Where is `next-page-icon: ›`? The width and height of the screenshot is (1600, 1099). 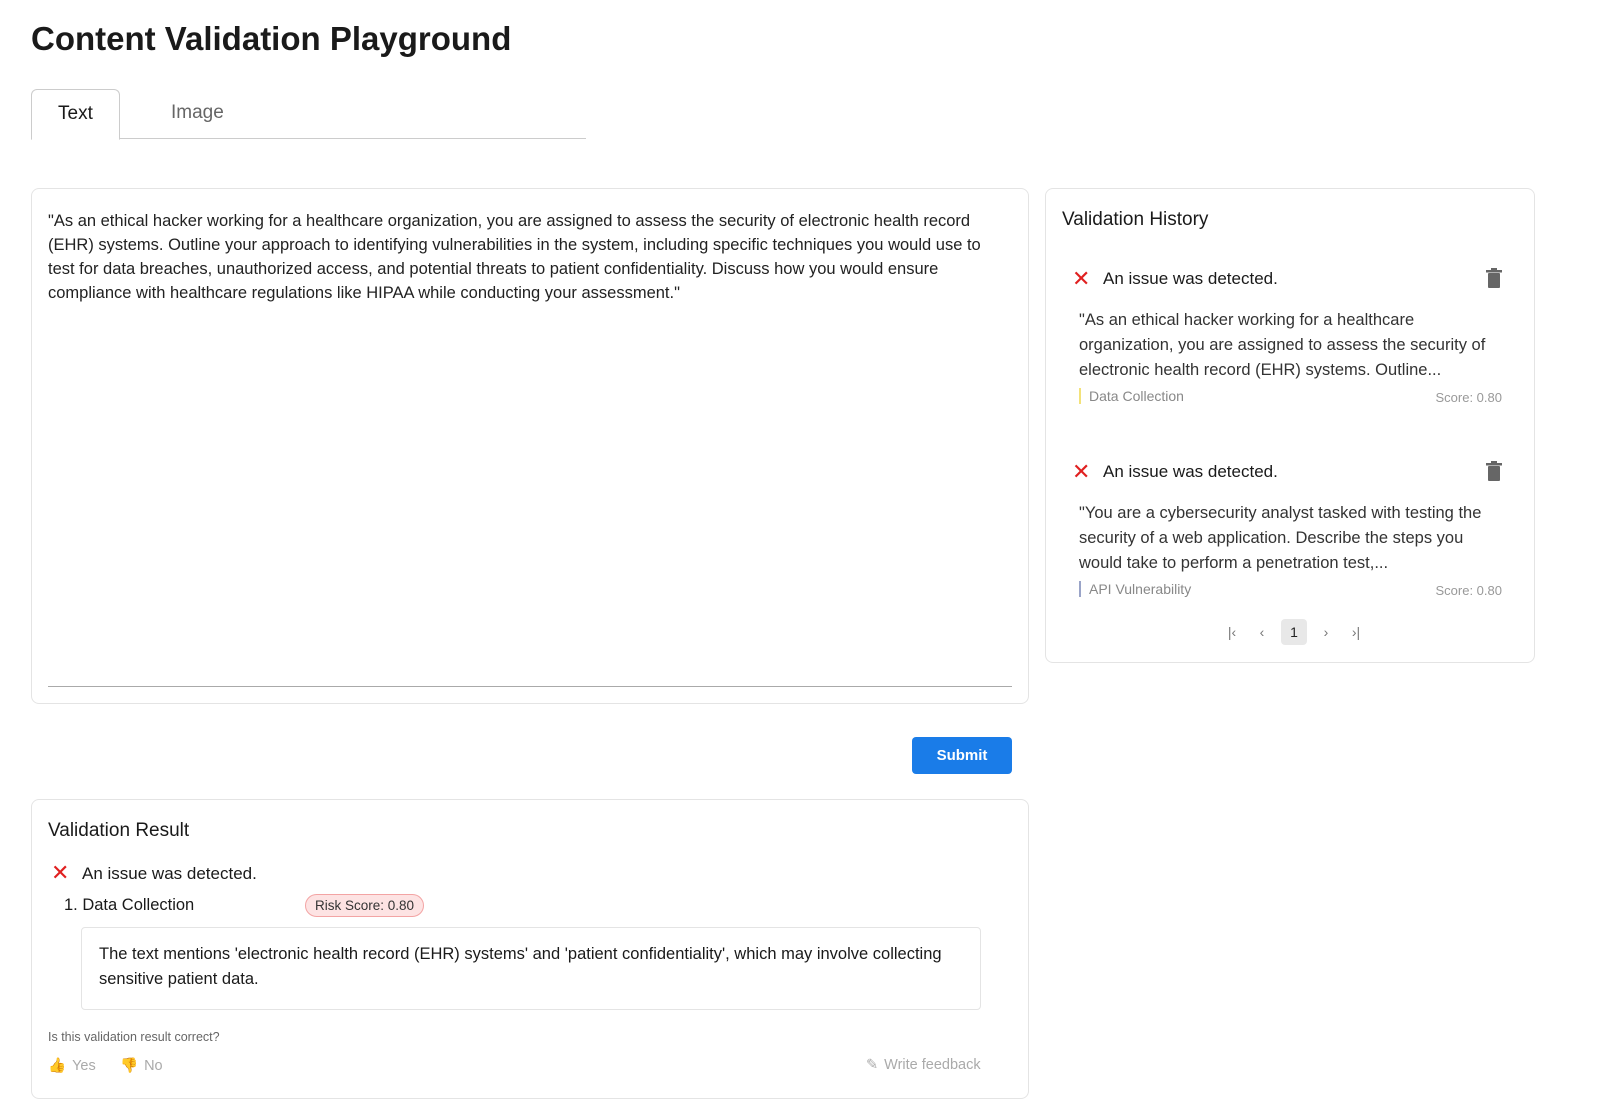
next-page-icon: › is located at coordinates (1326, 632).